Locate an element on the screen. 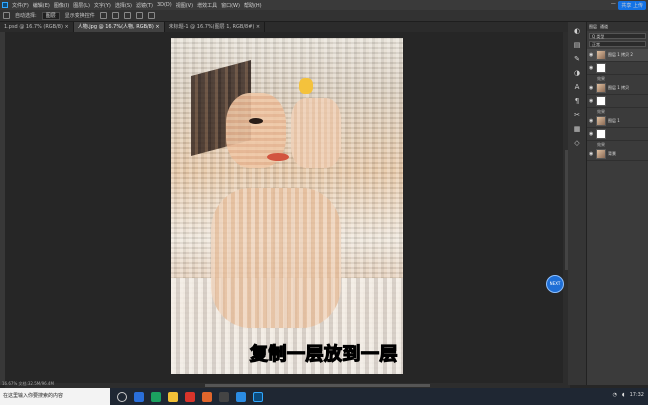 The image size is (648, 405). task-view-icon is located at coordinates (122, 396).